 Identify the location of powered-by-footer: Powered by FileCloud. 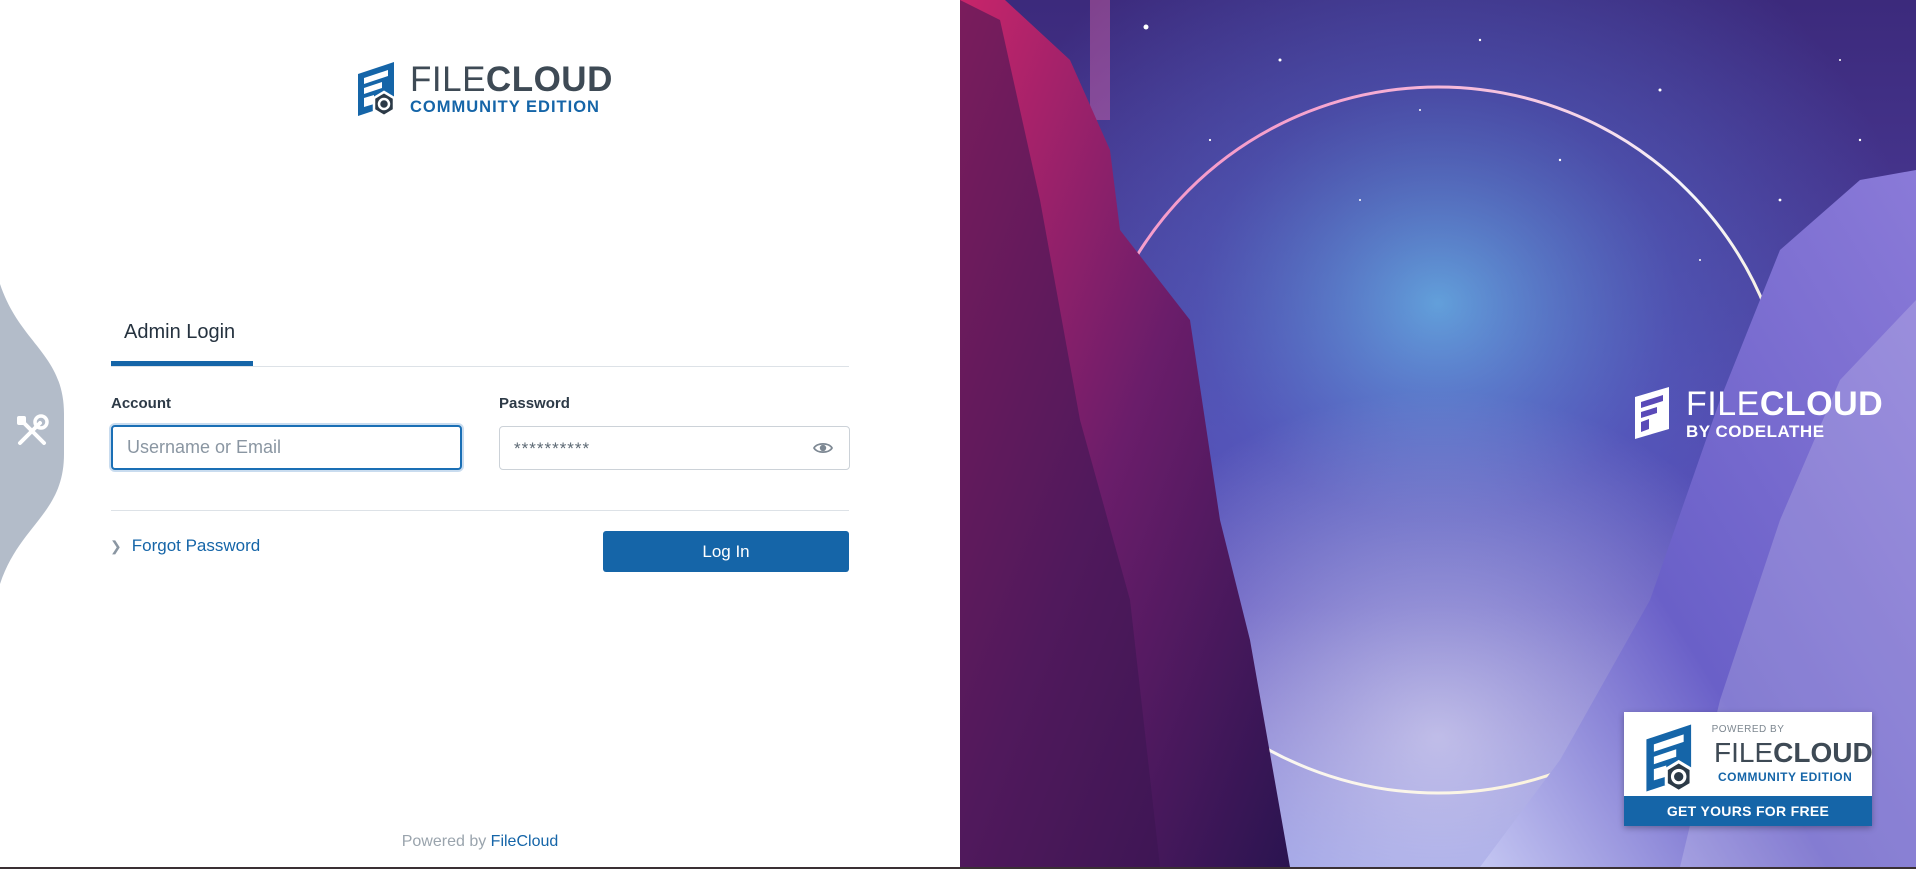
(480, 842).